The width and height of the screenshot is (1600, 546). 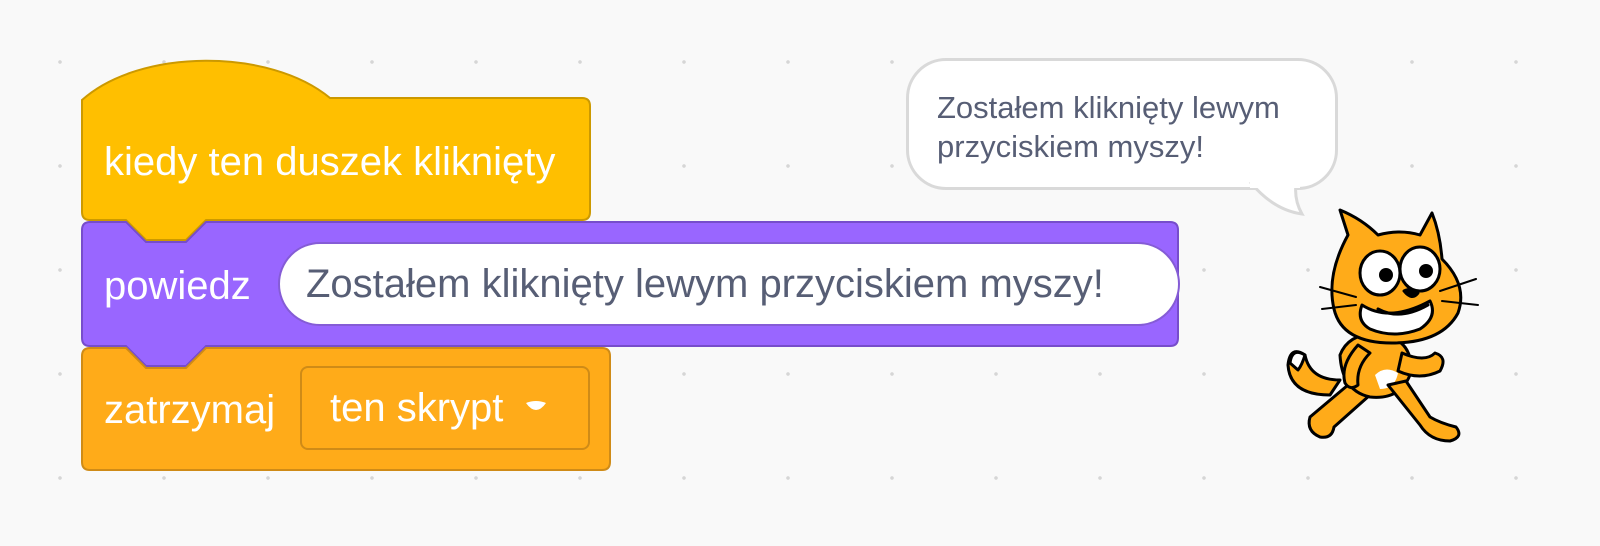 What do you see at coordinates (417, 407) in the screenshot?
I see `stop-dropdown-value: ten skrypt` at bounding box center [417, 407].